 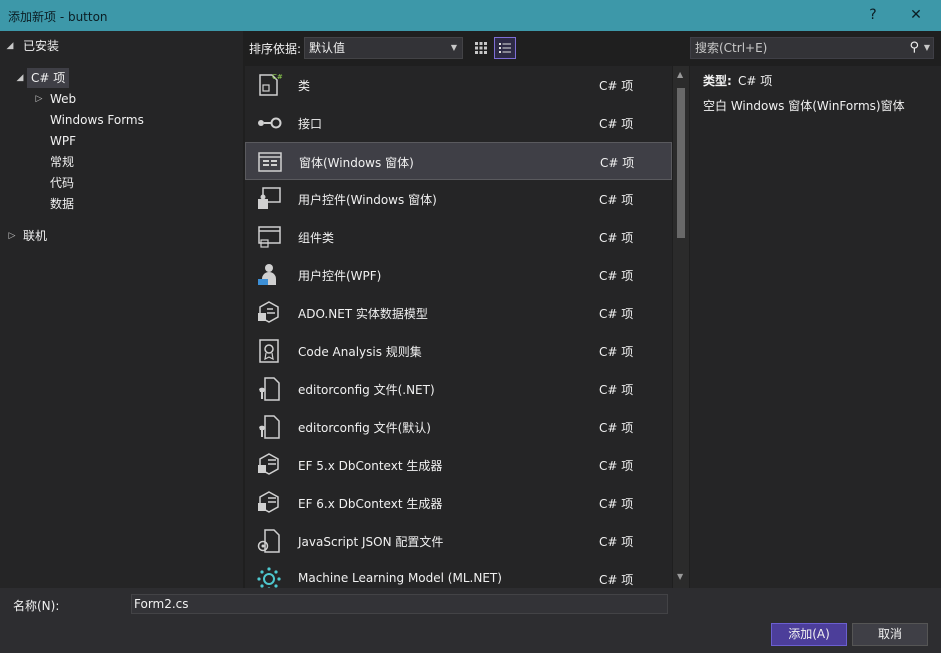 What do you see at coordinates (731, 48) in the screenshot?
I see `search-input: 搜索(Ctrl+E)` at bounding box center [731, 48].